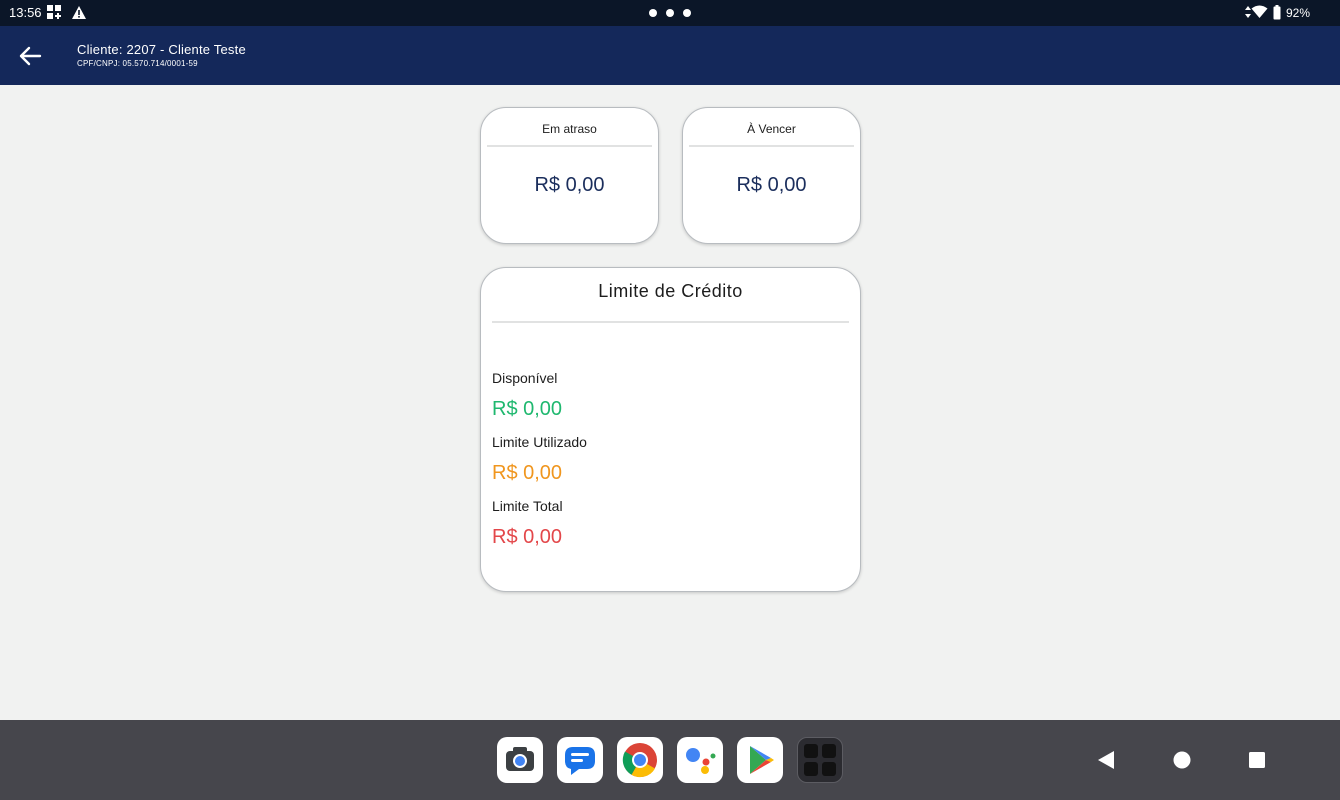 Image resolution: width=1340 pixels, height=800 pixels. I want to click on total-limit-label: Limite Total, so click(527, 506).